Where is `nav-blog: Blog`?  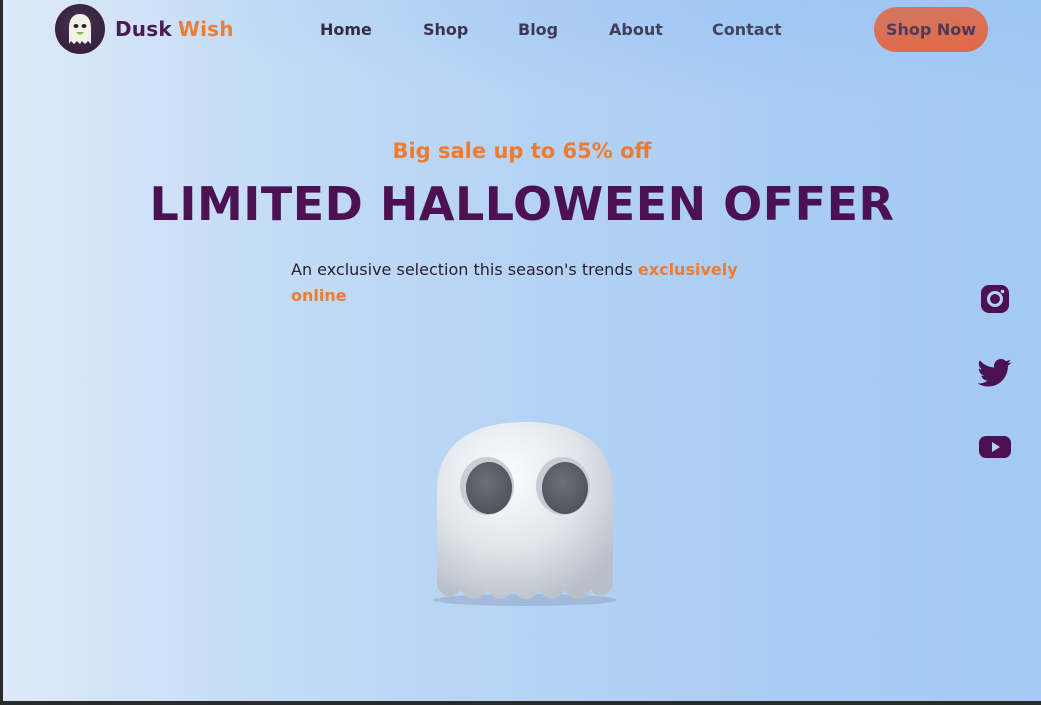
nav-blog: Blog is located at coordinates (538, 29).